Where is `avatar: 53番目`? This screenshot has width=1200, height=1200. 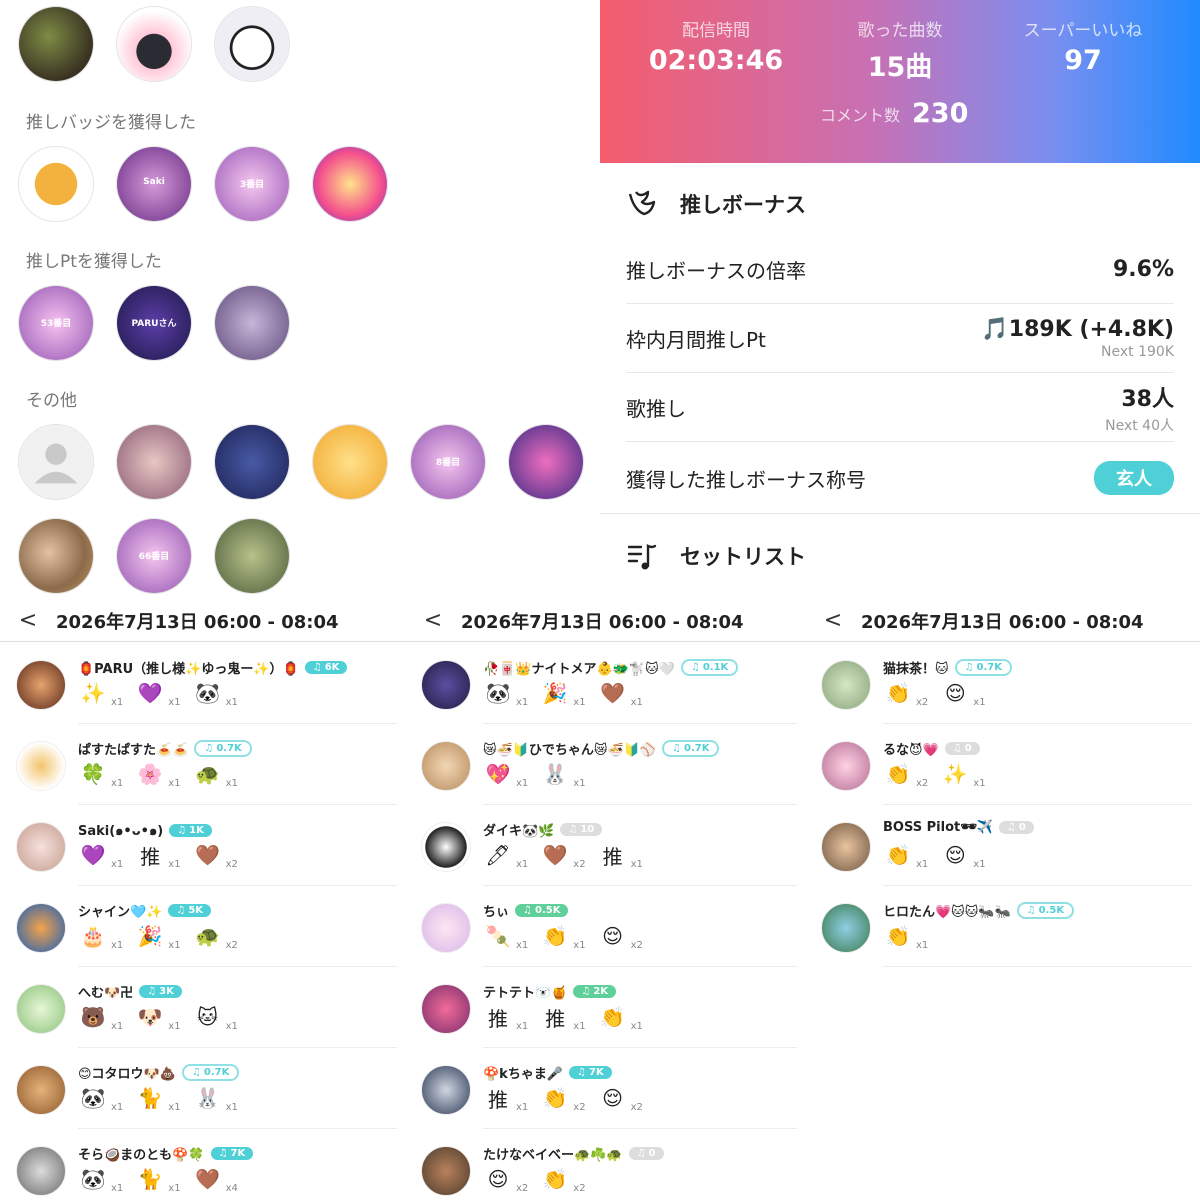 avatar: 53番目 is located at coordinates (56, 323).